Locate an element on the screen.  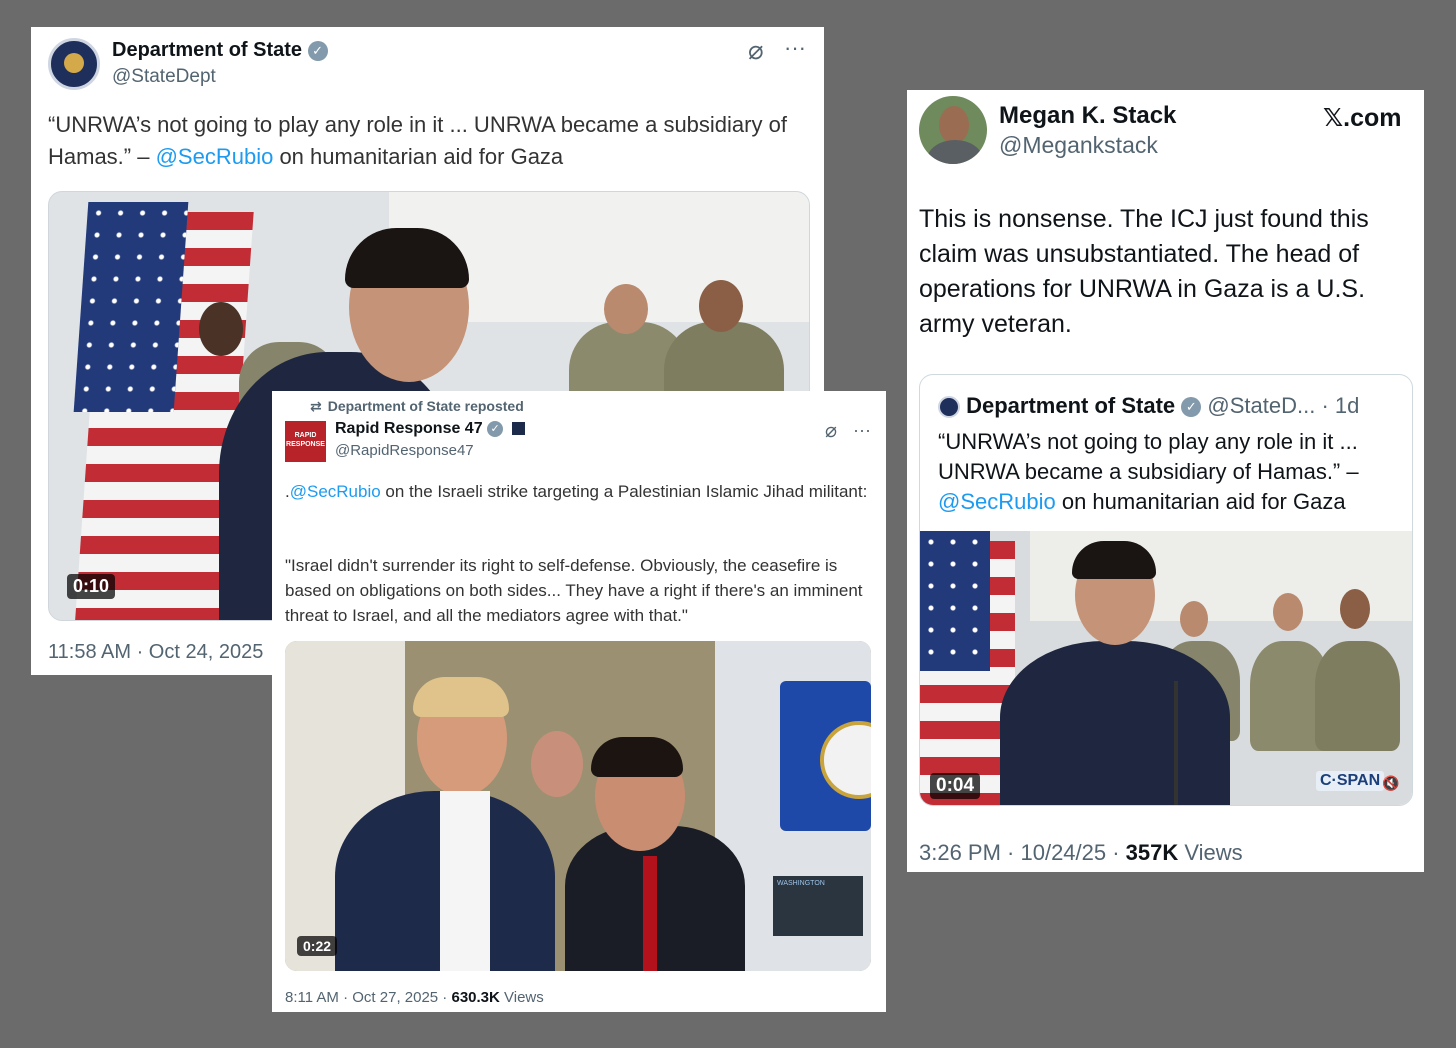
quoted-author-name: Department of State is located at coordinates (1070, 405).